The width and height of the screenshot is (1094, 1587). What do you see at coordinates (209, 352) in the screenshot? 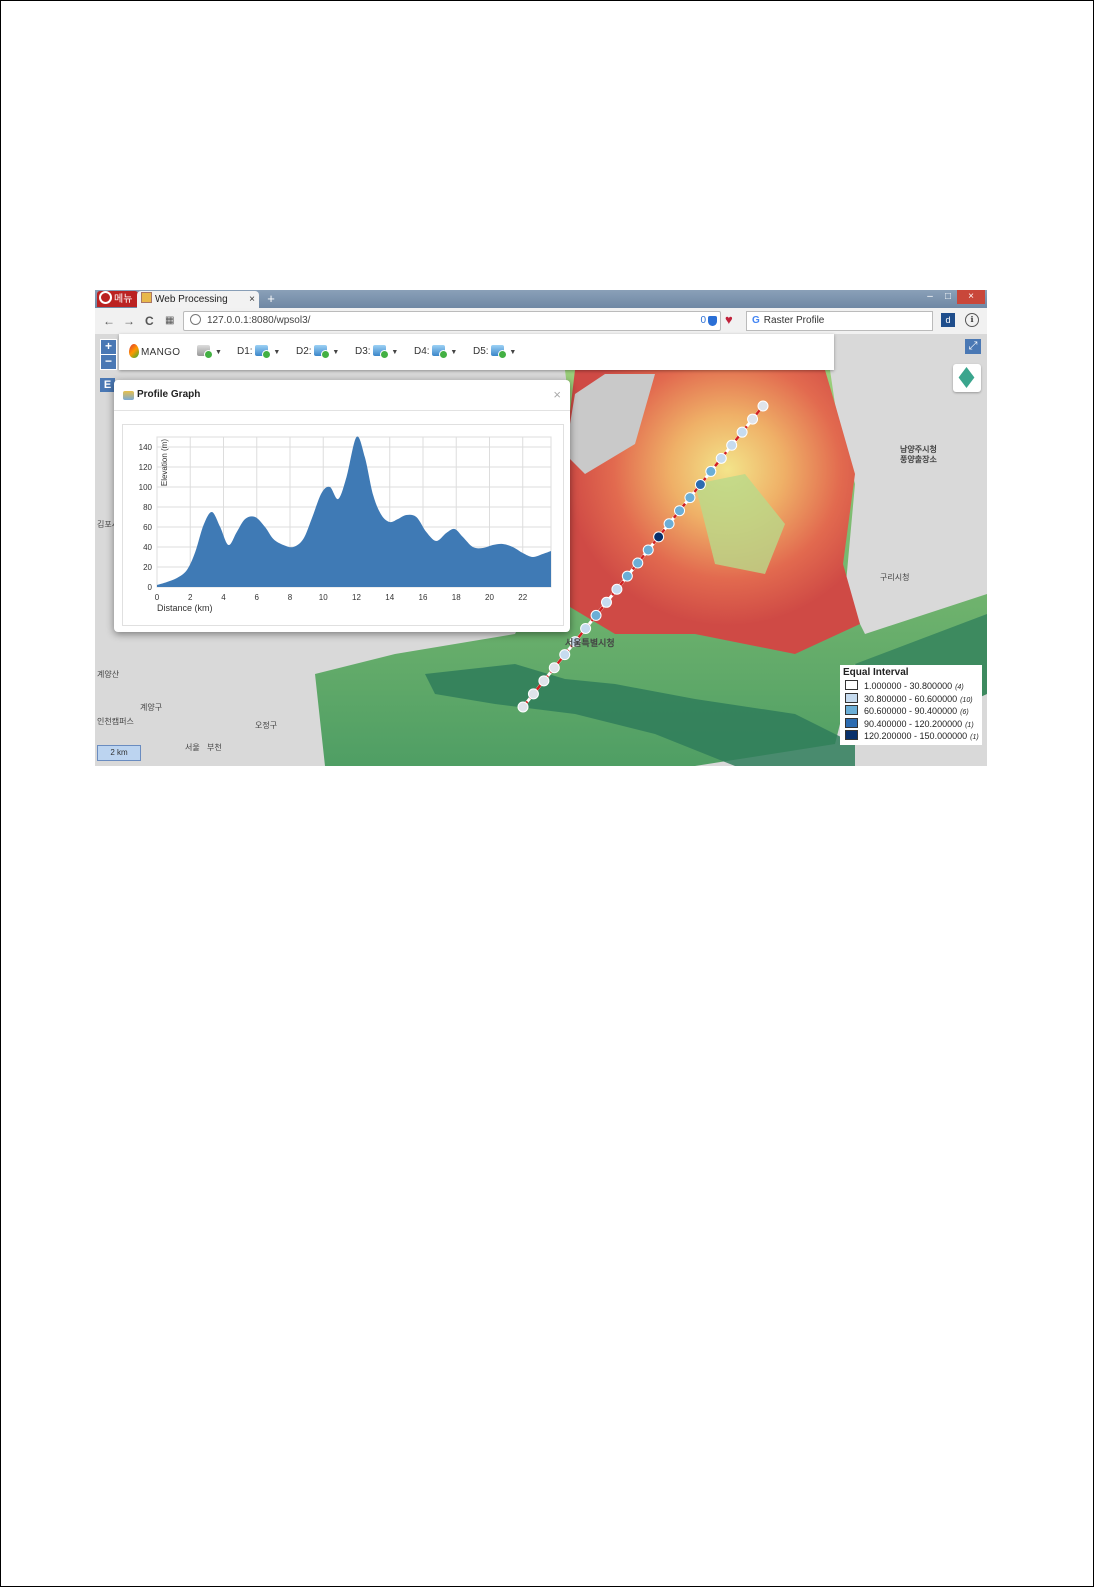
I see `tool-add-layer: ▼` at bounding box center [209, 352].